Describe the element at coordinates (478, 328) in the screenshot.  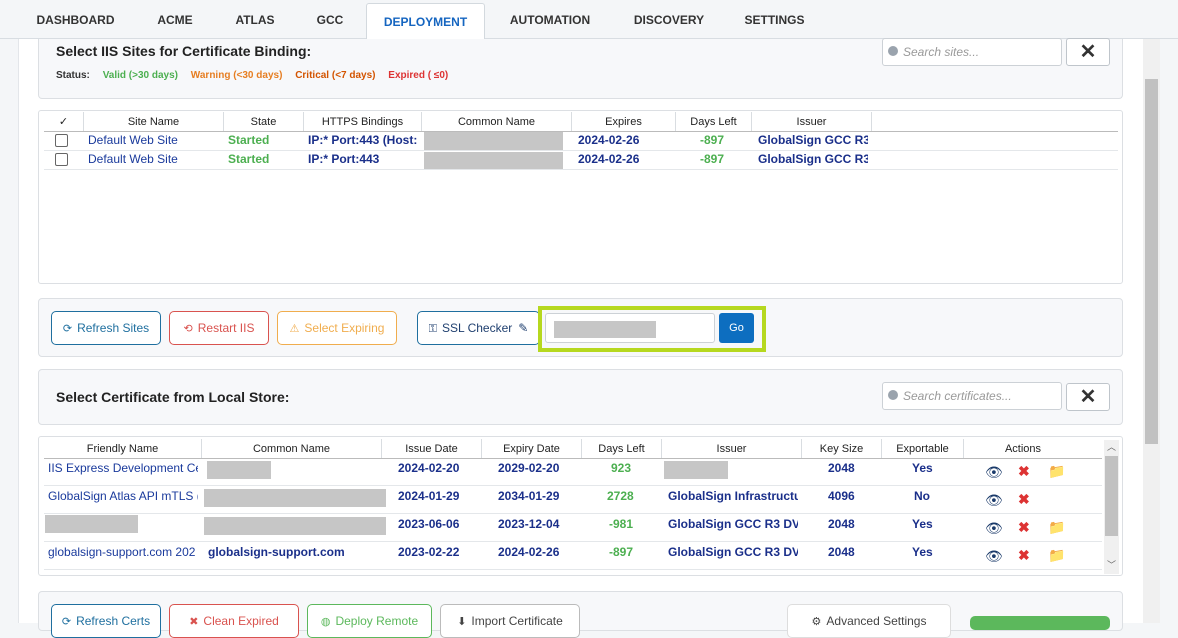
I see `ssl-checker-button: ⚿ SSL Checker ✎` at that location.